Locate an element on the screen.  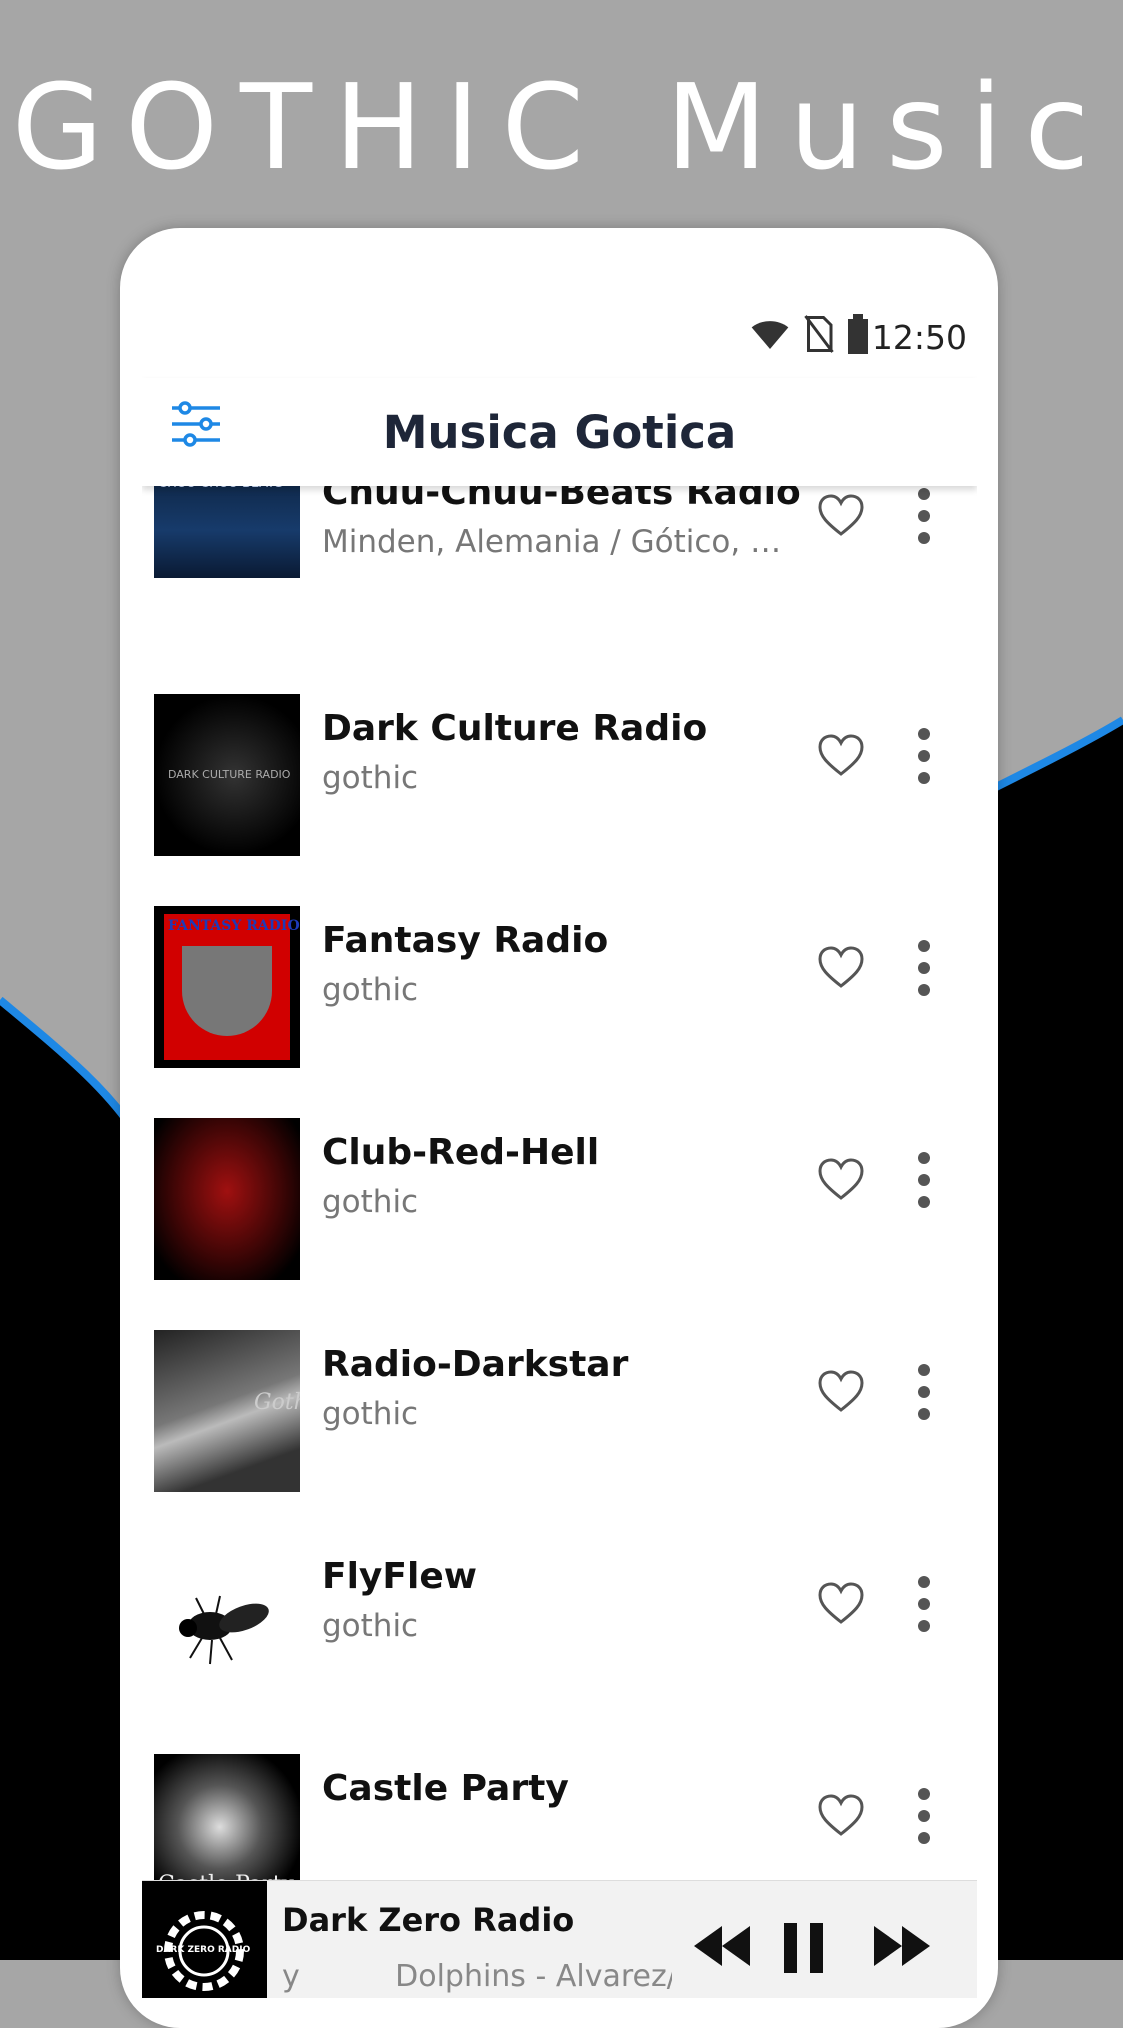
station-logo: FANTASY RADIO is located at coordinates (227, 987).